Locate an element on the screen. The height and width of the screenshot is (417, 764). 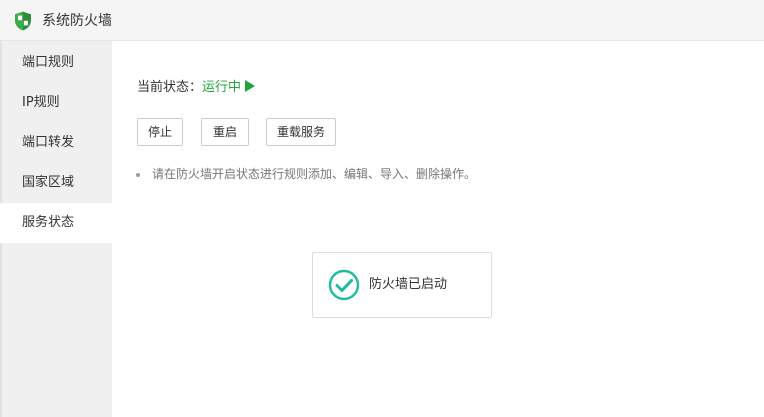
check-circle-icon is located at coordinates (344, 285).